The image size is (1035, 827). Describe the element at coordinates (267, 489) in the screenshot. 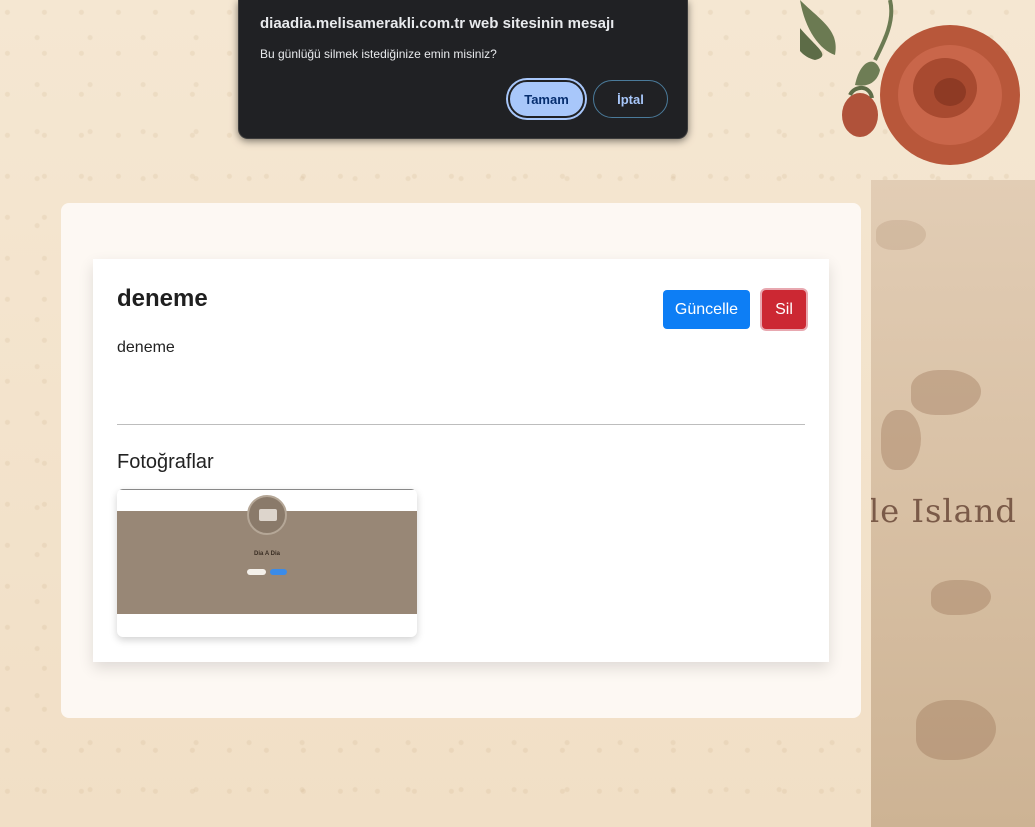

I see `thumbnail-top-line` at that location.